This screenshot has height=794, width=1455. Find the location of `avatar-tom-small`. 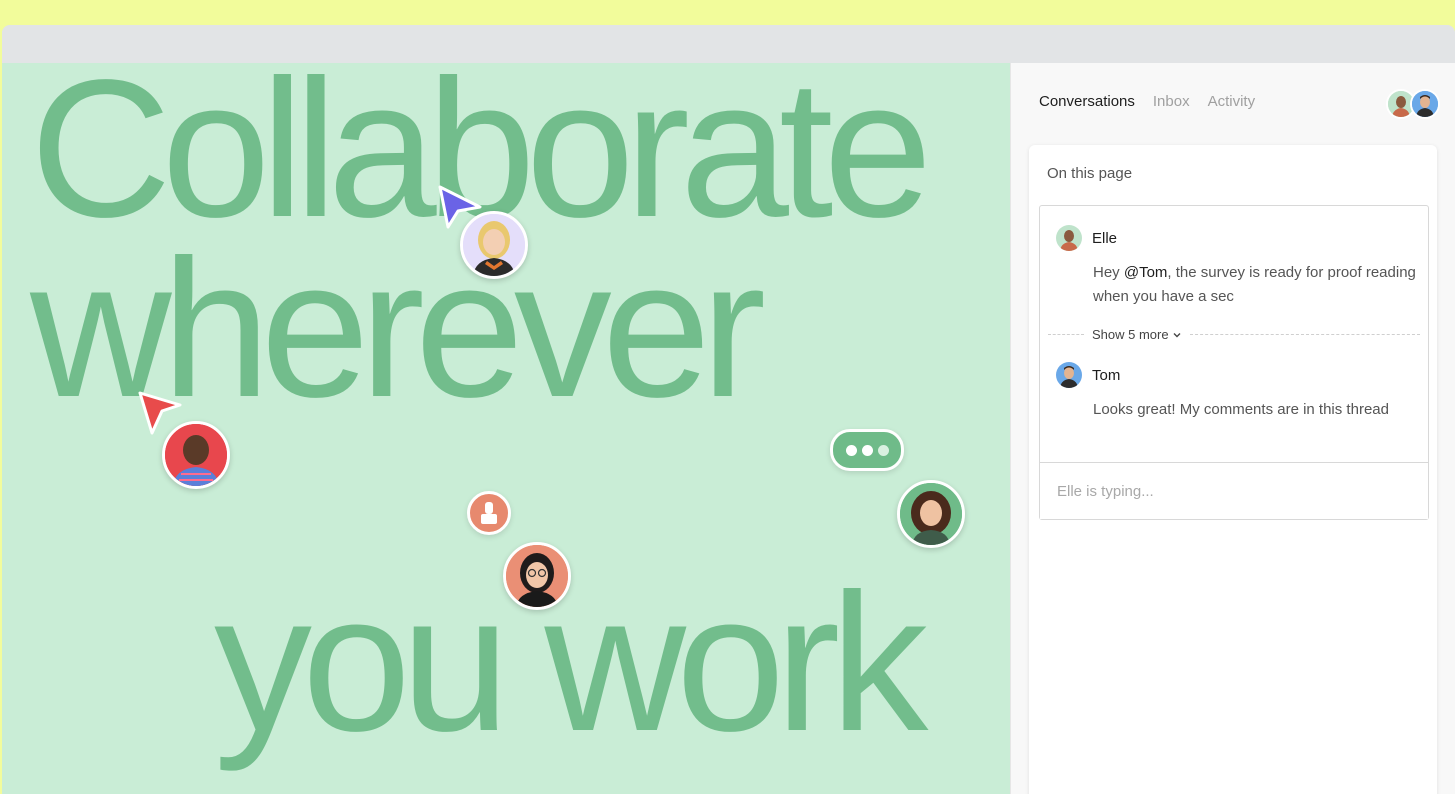

avatar-tom-small is located at coordinates (1425, 104).